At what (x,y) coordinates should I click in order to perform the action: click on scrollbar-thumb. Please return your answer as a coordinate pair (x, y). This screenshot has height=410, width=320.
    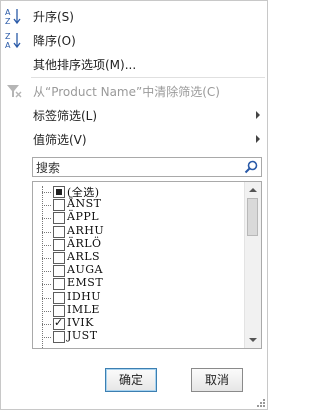
    Looking at the image, I should click on (252, 217).